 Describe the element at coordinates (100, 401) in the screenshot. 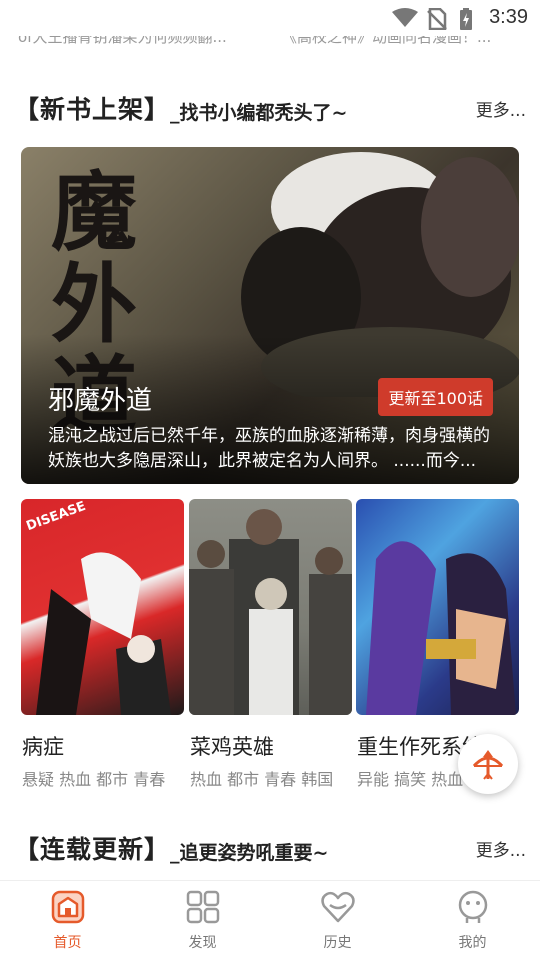

I see `banner-title: 邪魔外道` at that location.